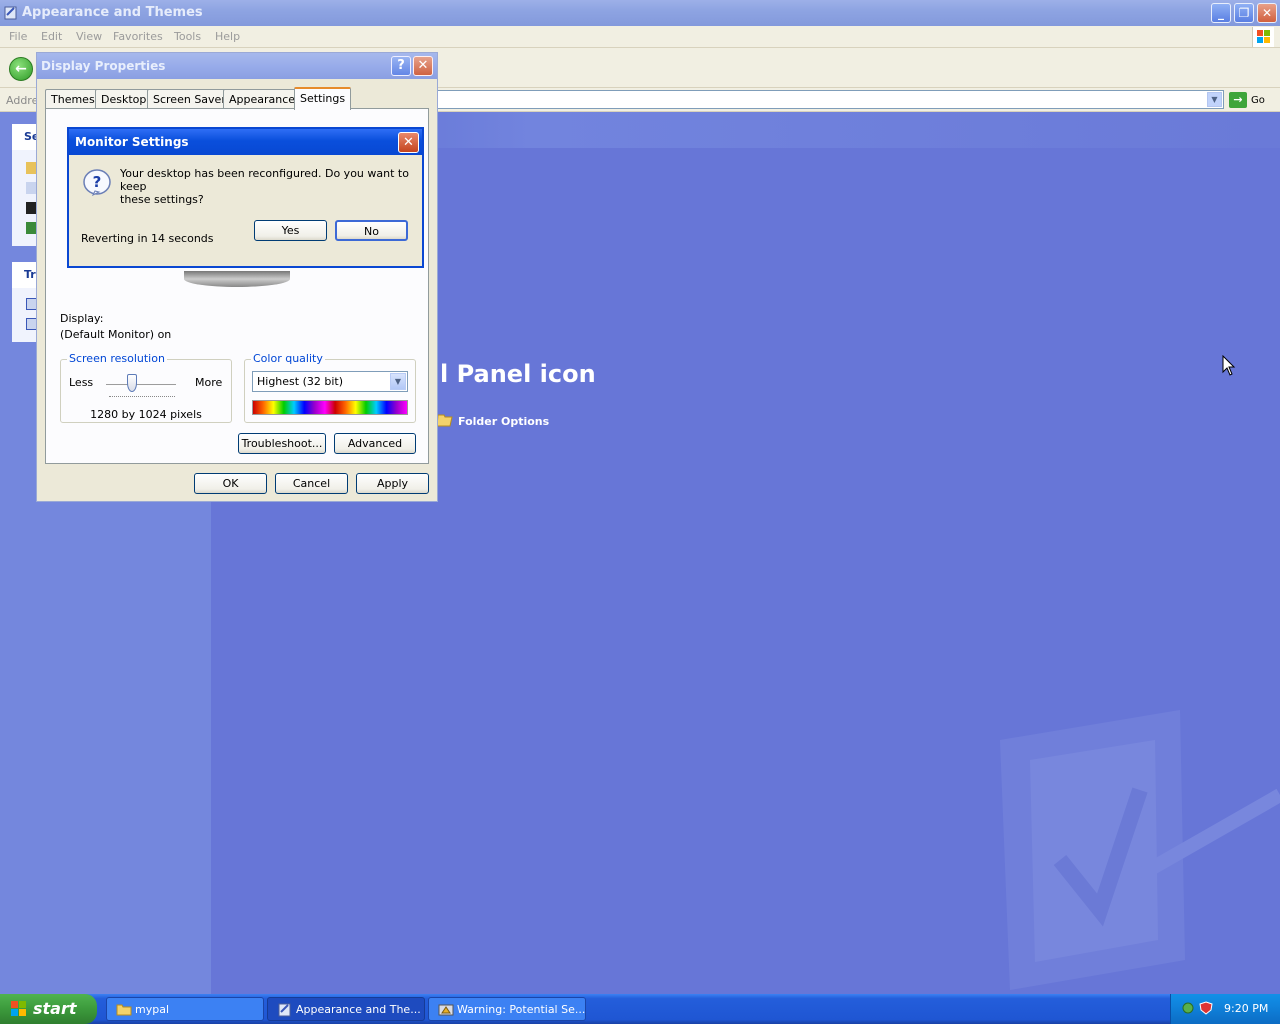 The image size is (1280, 1024). Describe the element at coordinates (290, 230) in the screenshot. I see `yes-button: Yes` at that location.